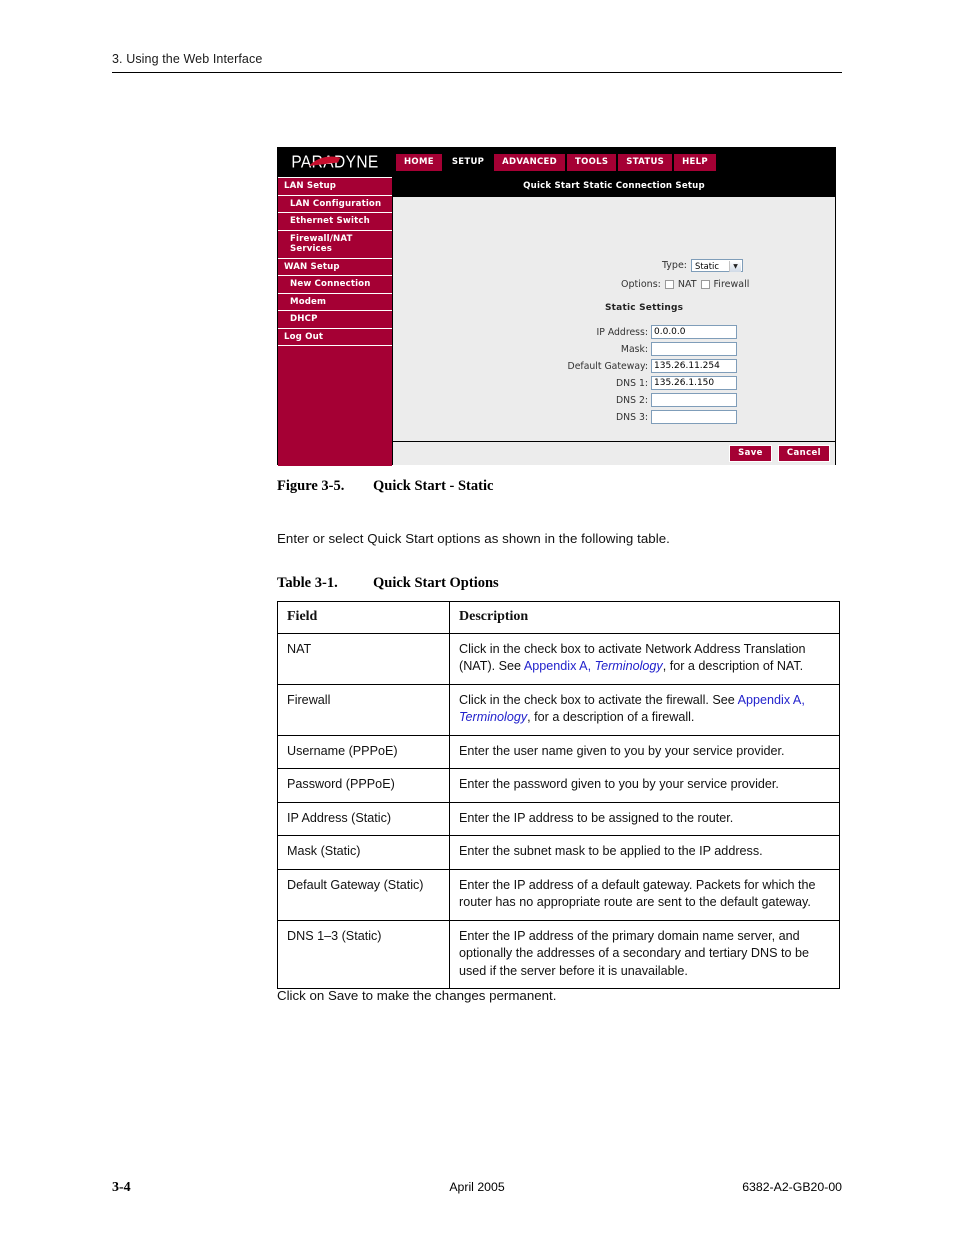 This screenshot has height=1236, width=954. Describe the element at coordinates (335, 187) in the screenshot. I see `sidebar-item-lan-setup: LAN Setup` at that location.